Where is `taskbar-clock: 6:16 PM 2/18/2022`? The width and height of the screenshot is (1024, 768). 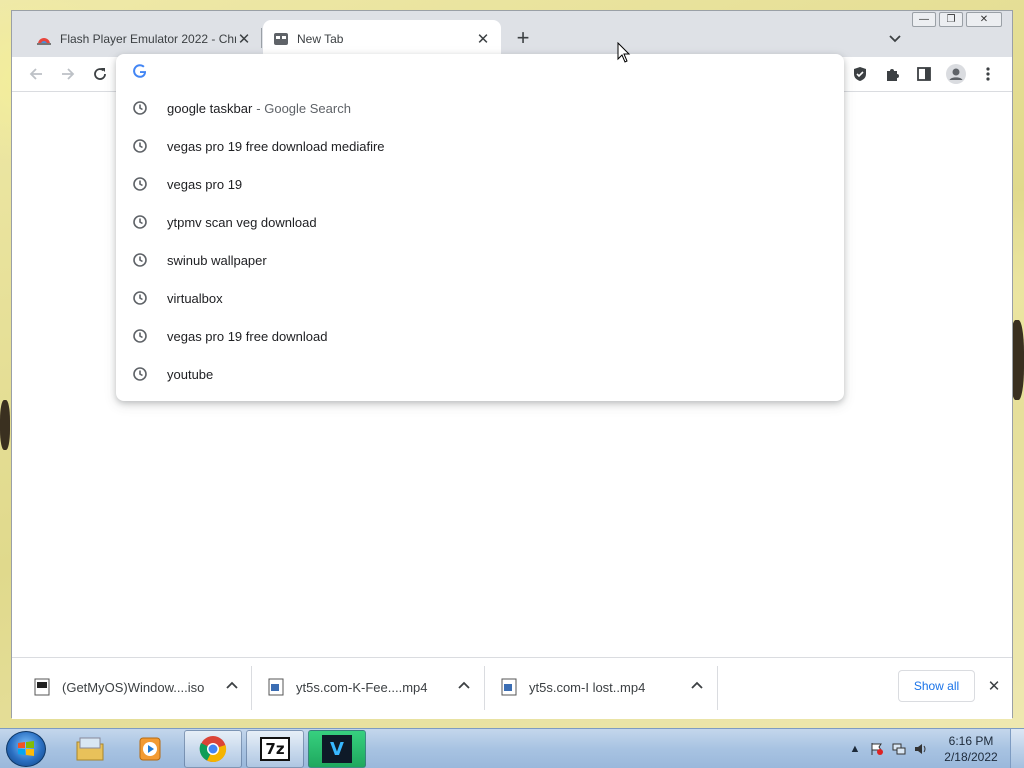
taskbar-clock: 6:16 PM 2/18/2022 is located at coordinates (971, 749).